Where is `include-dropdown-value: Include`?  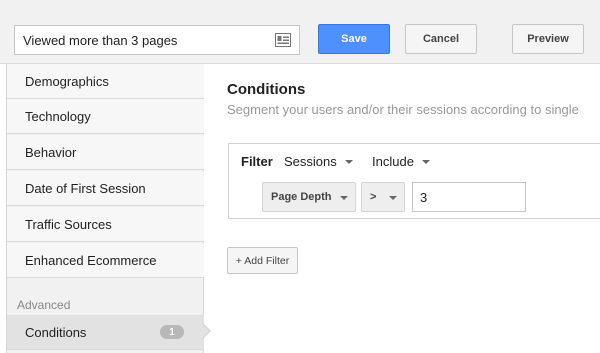
include-dropdown-value: Include is located at coordinates (393, 161).